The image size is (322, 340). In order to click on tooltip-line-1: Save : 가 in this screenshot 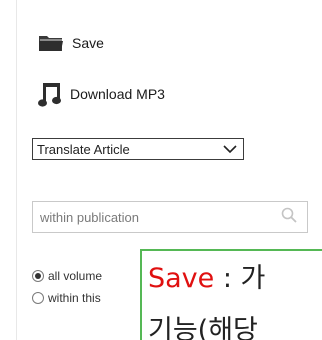, I will do `click(206, 279)`.